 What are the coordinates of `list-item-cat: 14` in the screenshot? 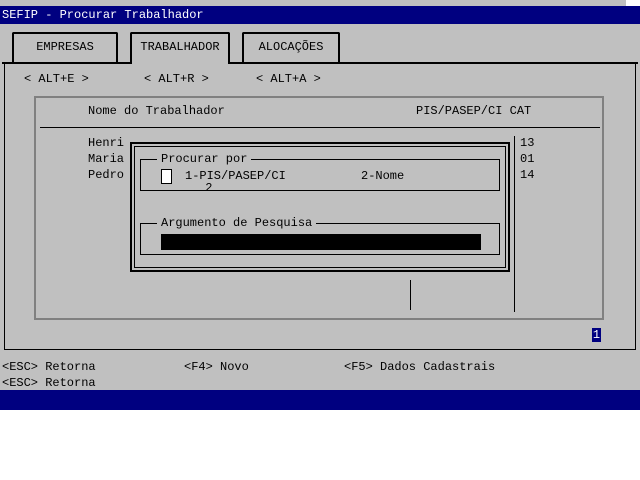 It's located at (527, 175).